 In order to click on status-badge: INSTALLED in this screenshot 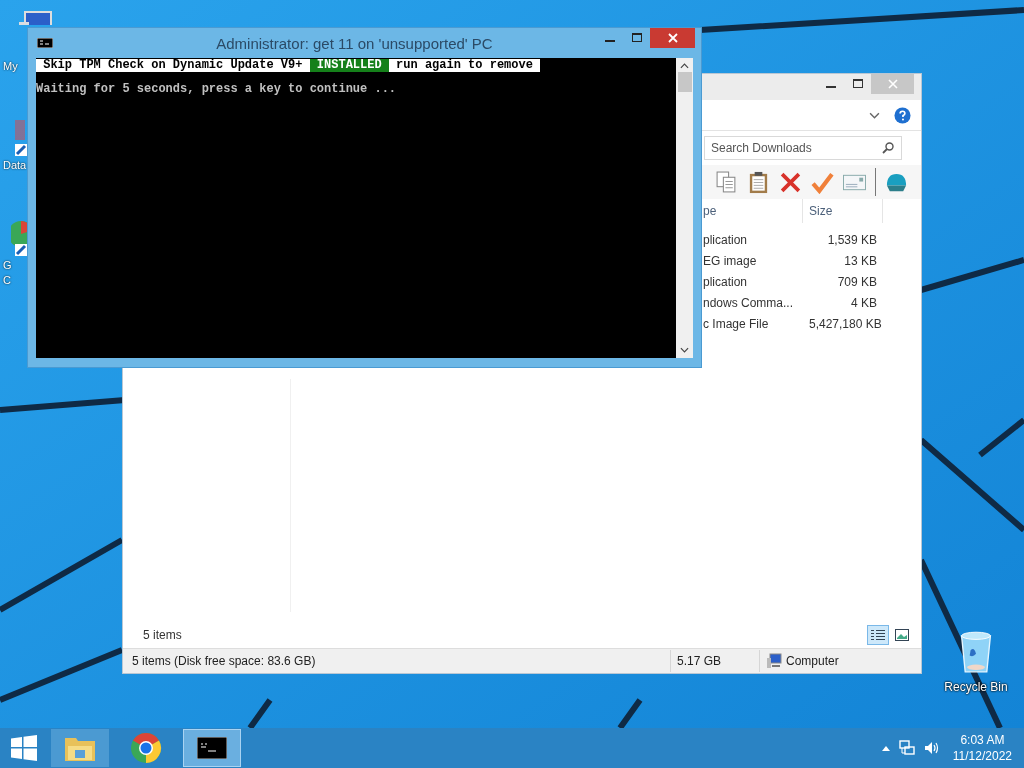, I will do `click(349, 65)`.